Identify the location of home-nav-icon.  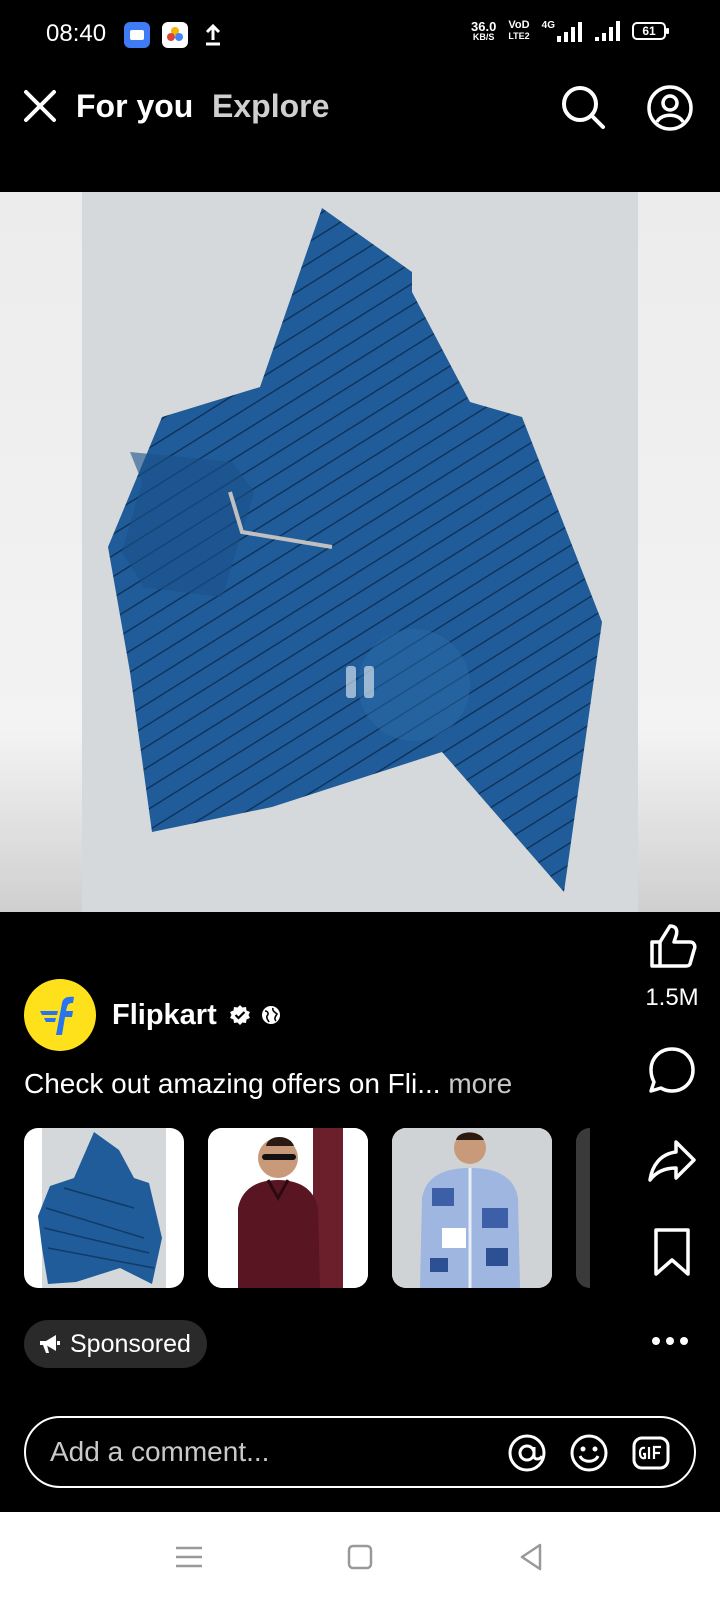
(360, 1557).